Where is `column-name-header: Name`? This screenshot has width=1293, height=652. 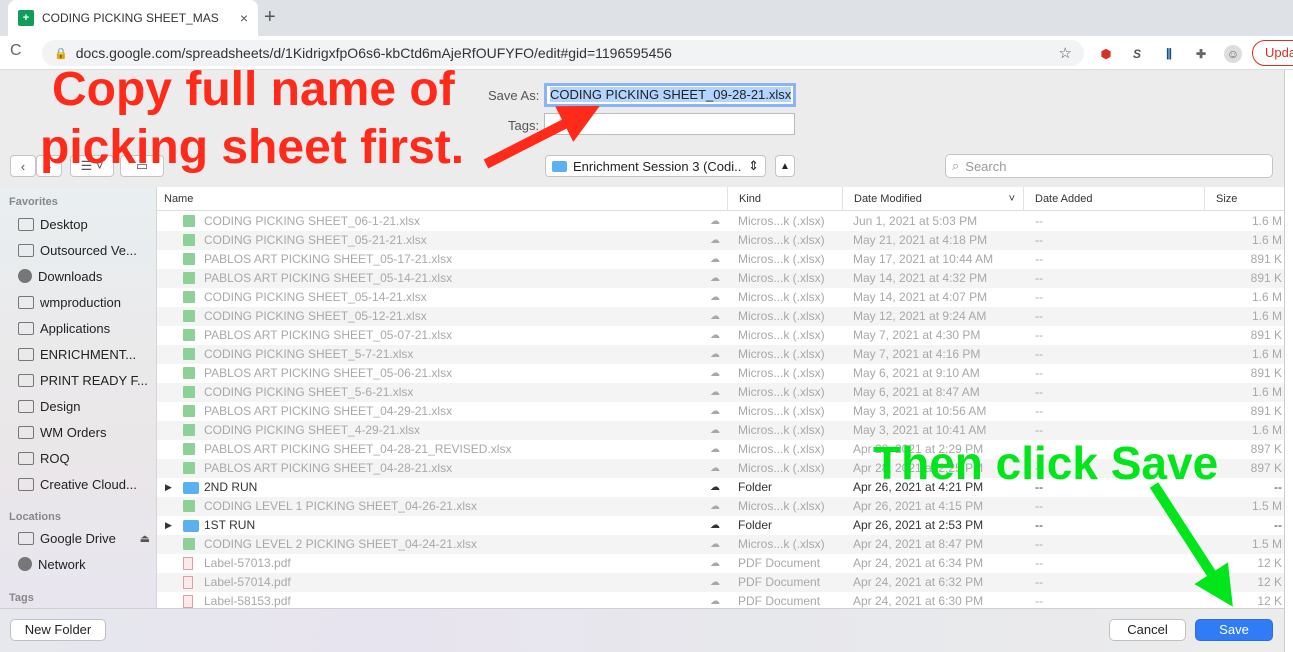 column-name-header: Name is located at coordinates (442, 199).